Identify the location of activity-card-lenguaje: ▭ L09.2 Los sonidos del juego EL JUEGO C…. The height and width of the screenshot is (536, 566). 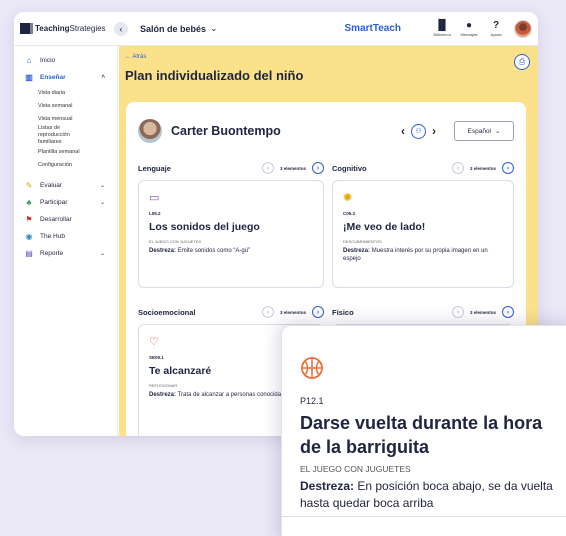
(231, 234).